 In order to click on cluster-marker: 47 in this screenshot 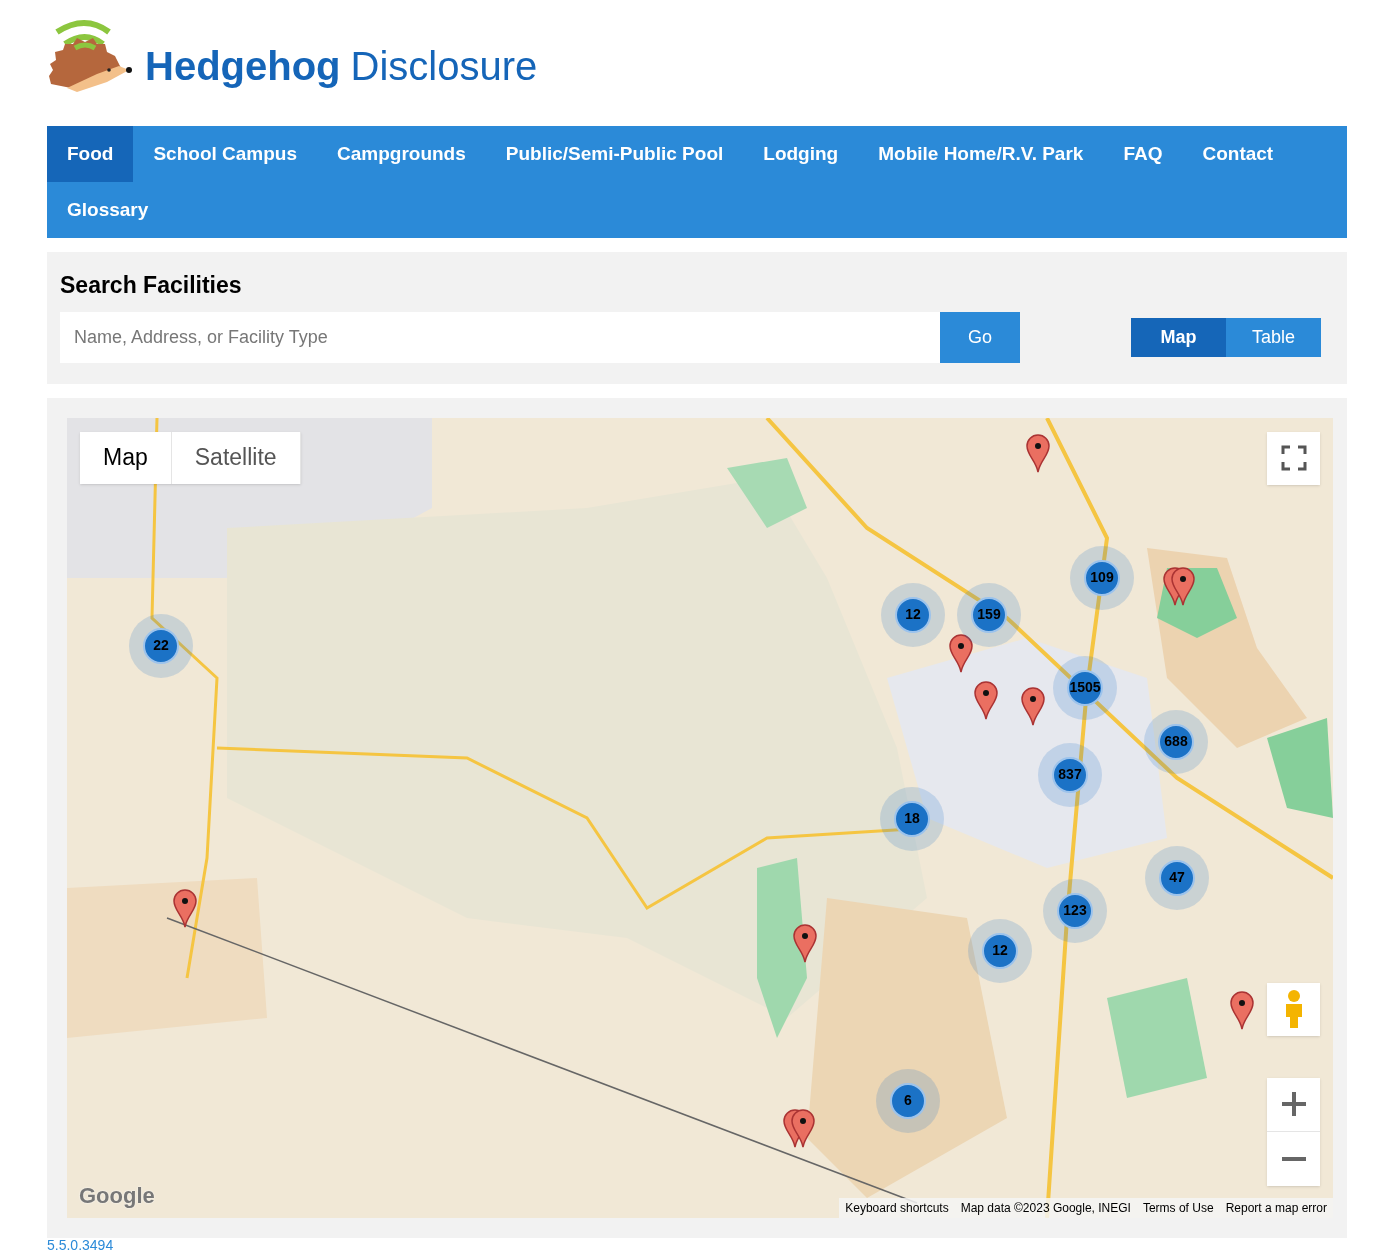, I will do `click(1177, 877)`.